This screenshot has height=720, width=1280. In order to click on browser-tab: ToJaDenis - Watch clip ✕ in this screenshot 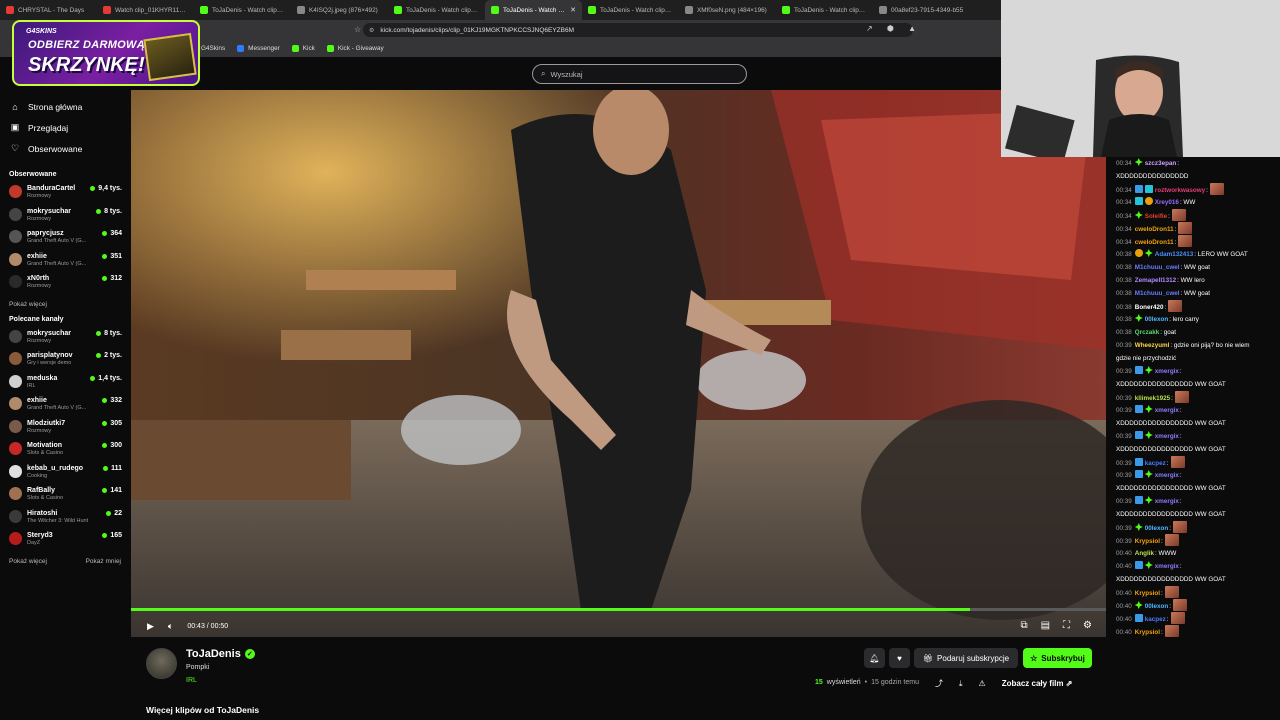, I will do `click(533, 10)`.